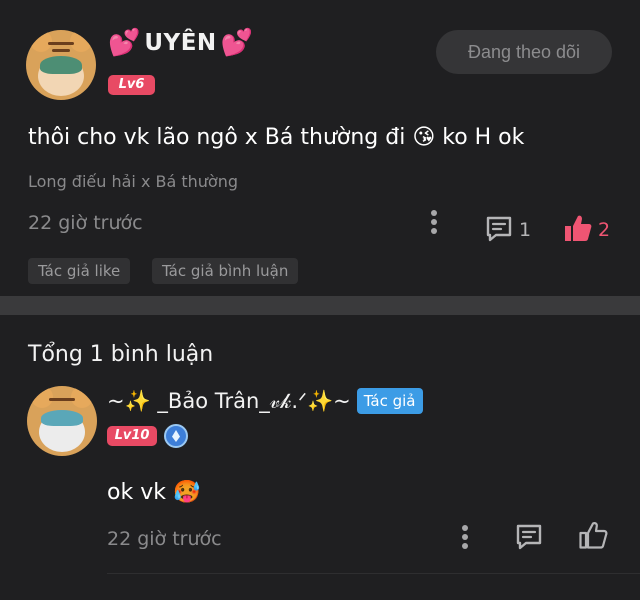 This screenshot has width=640, height=600. Describe the element at coordinates (525, 230) in the screenshot. I see `comment-count: 1` at that location.